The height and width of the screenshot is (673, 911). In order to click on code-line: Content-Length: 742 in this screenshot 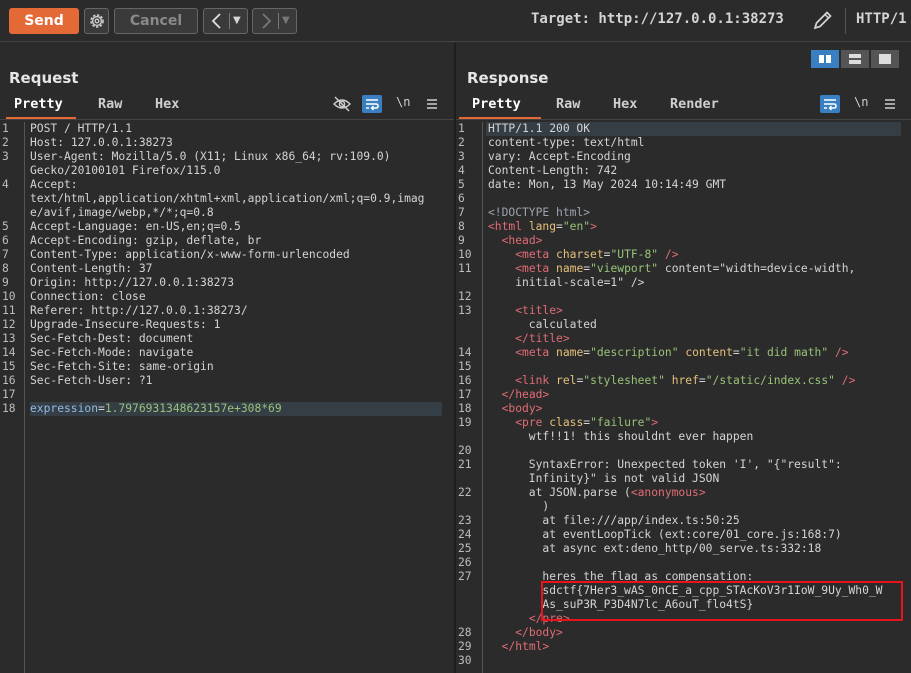, I will do `click(553, 170)`.